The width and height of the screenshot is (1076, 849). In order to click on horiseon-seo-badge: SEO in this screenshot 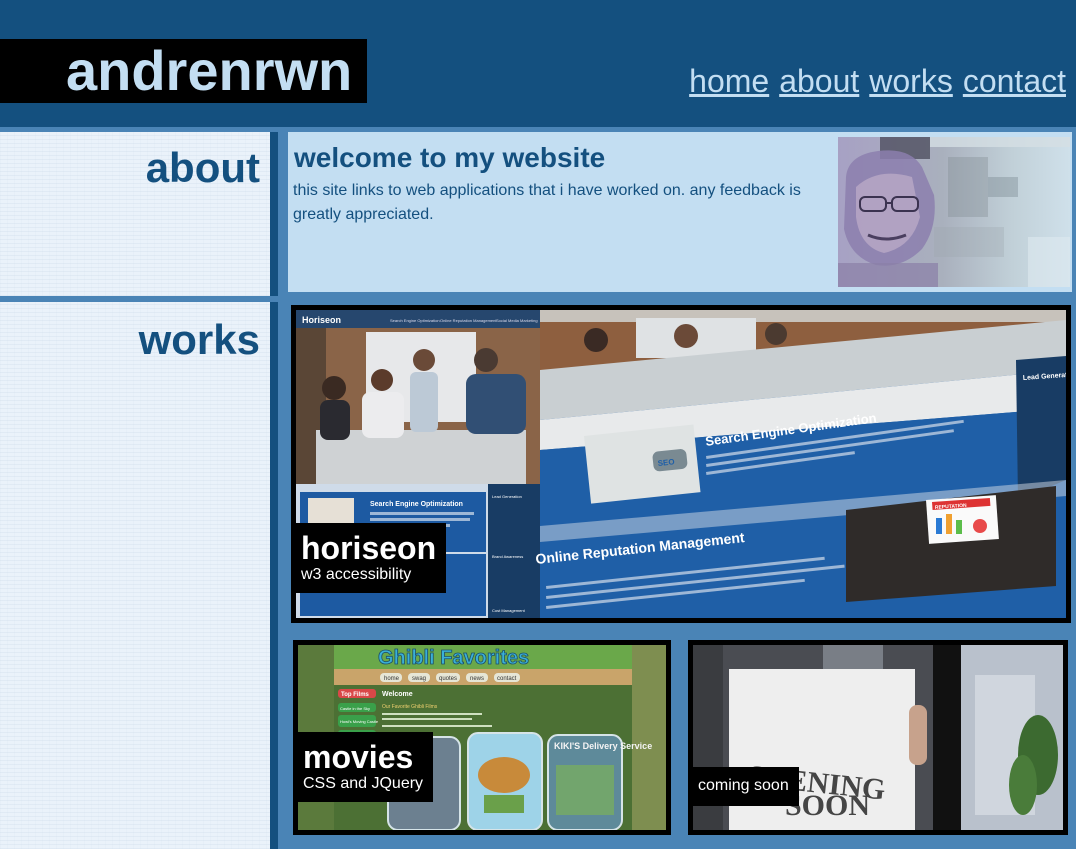, I will do `click(666, 462)`.